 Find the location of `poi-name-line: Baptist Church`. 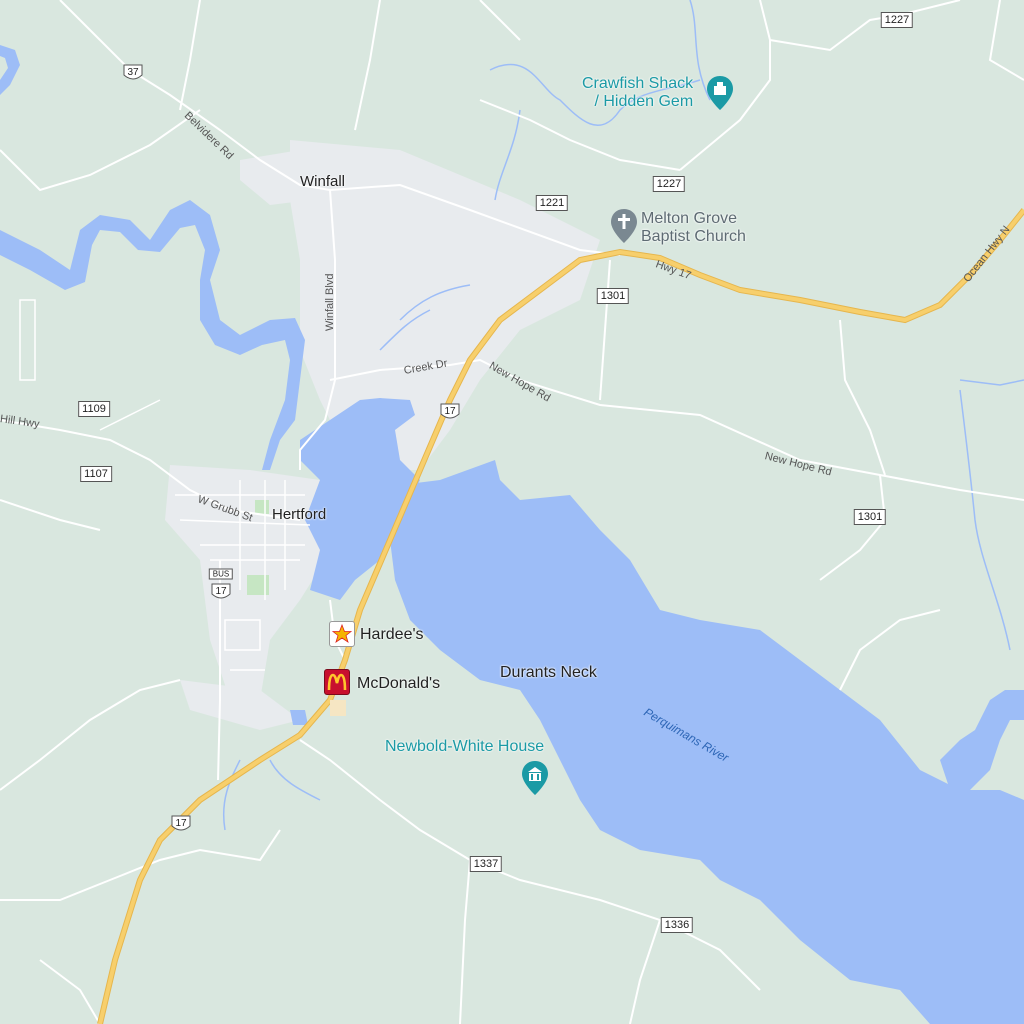

poi-name-line: Baptist Church is located at coordinates (693, 236).